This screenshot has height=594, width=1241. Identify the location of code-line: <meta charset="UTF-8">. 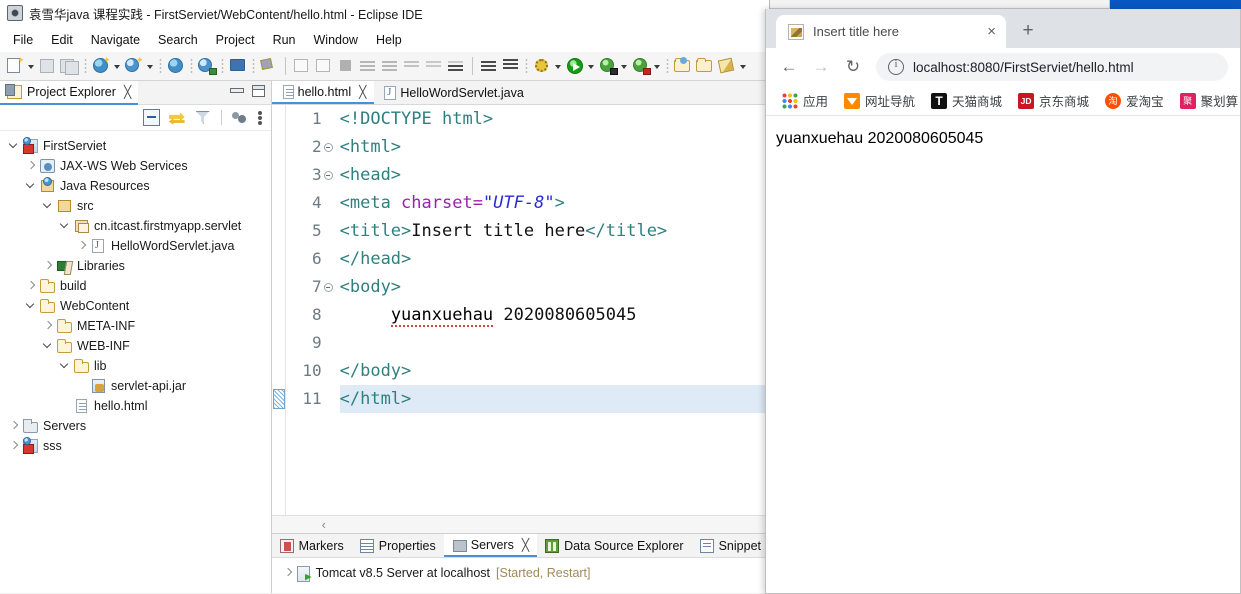
(554, 203).